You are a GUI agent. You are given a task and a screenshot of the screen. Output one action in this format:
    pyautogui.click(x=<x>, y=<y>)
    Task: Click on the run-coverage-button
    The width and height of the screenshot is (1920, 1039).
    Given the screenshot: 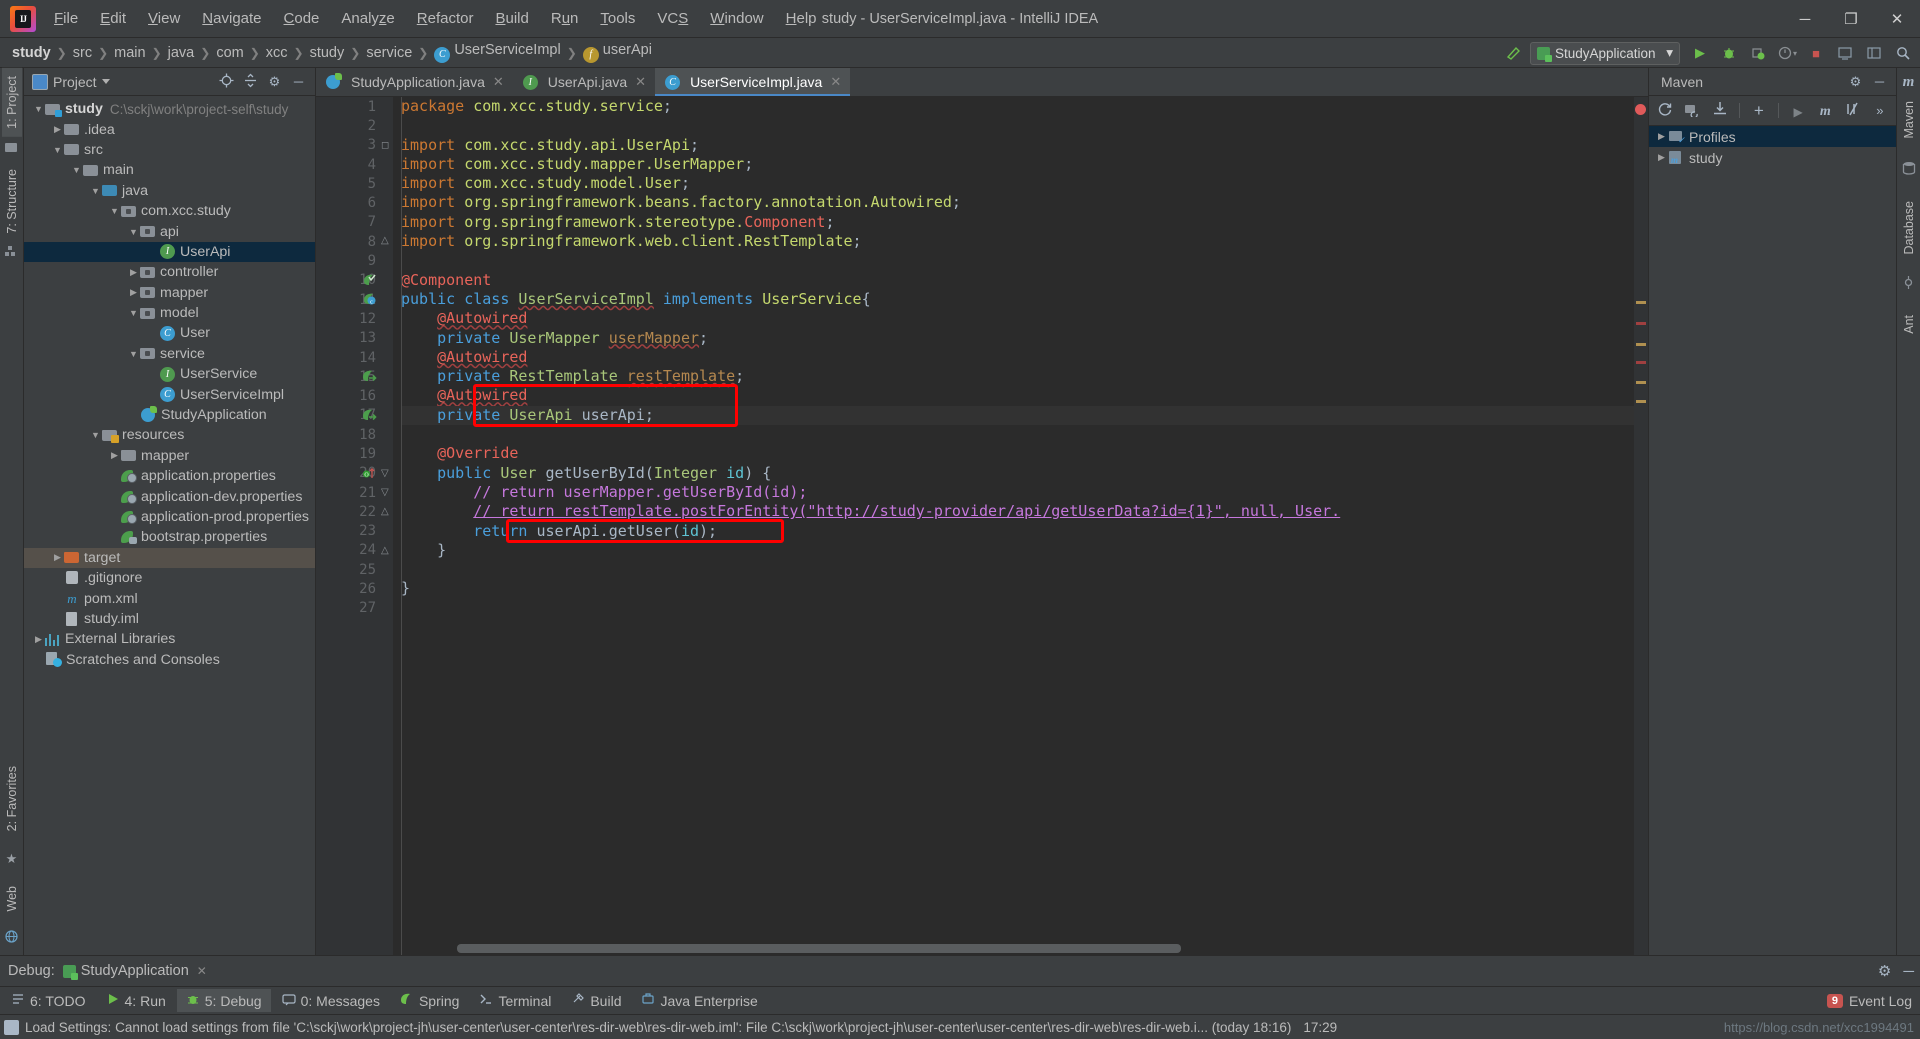 What is the action you would take?
    pyautogui.click(x=1758, y=53)
    